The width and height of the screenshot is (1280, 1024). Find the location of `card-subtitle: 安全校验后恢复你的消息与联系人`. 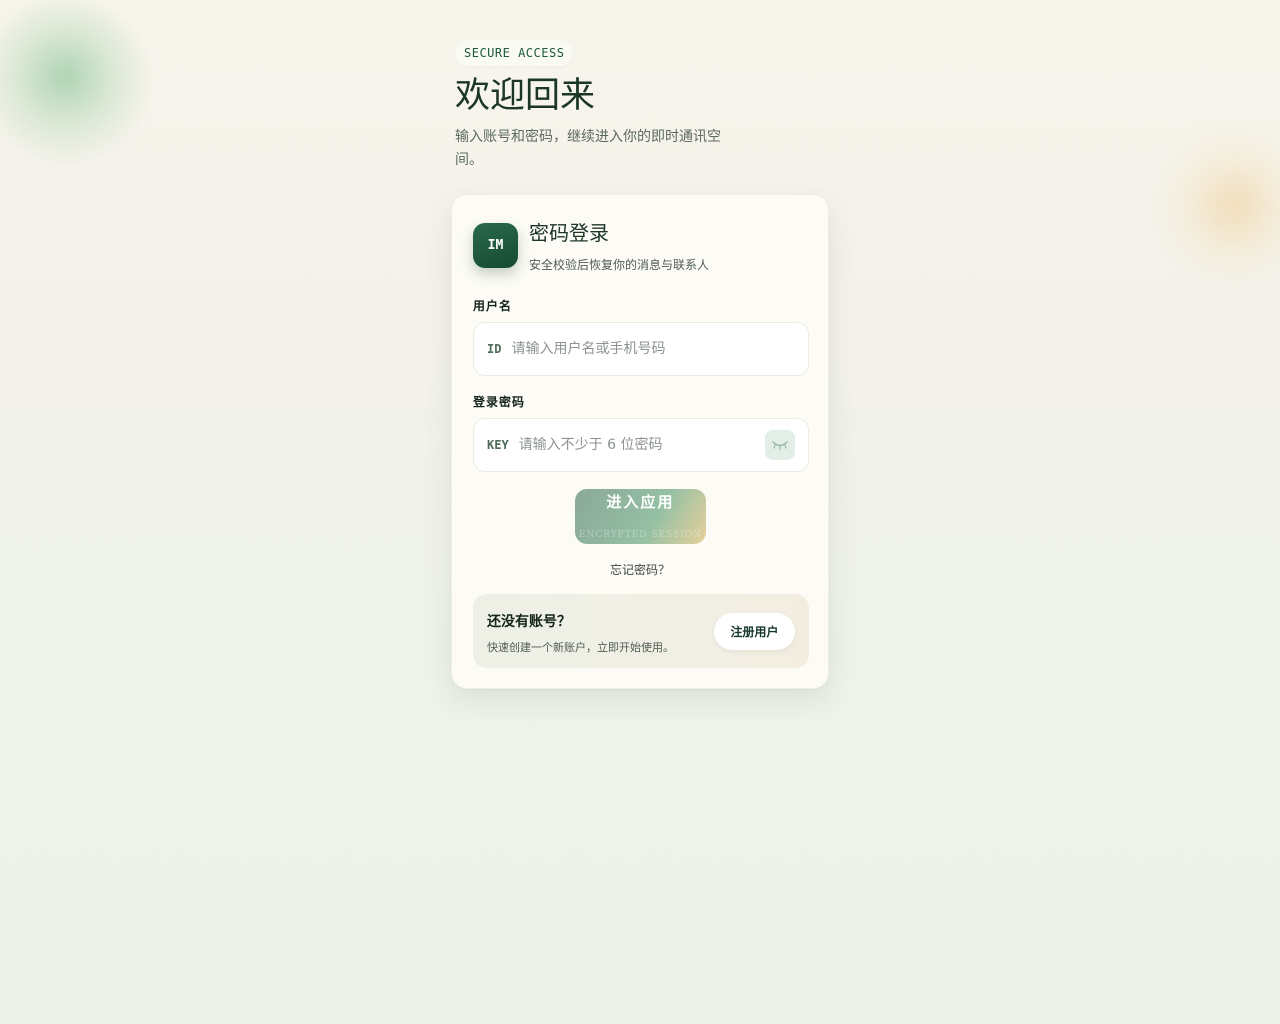

card-subtitle: 安全校验后恢复你的消息与联系人 is located at coordinates (619, 265).